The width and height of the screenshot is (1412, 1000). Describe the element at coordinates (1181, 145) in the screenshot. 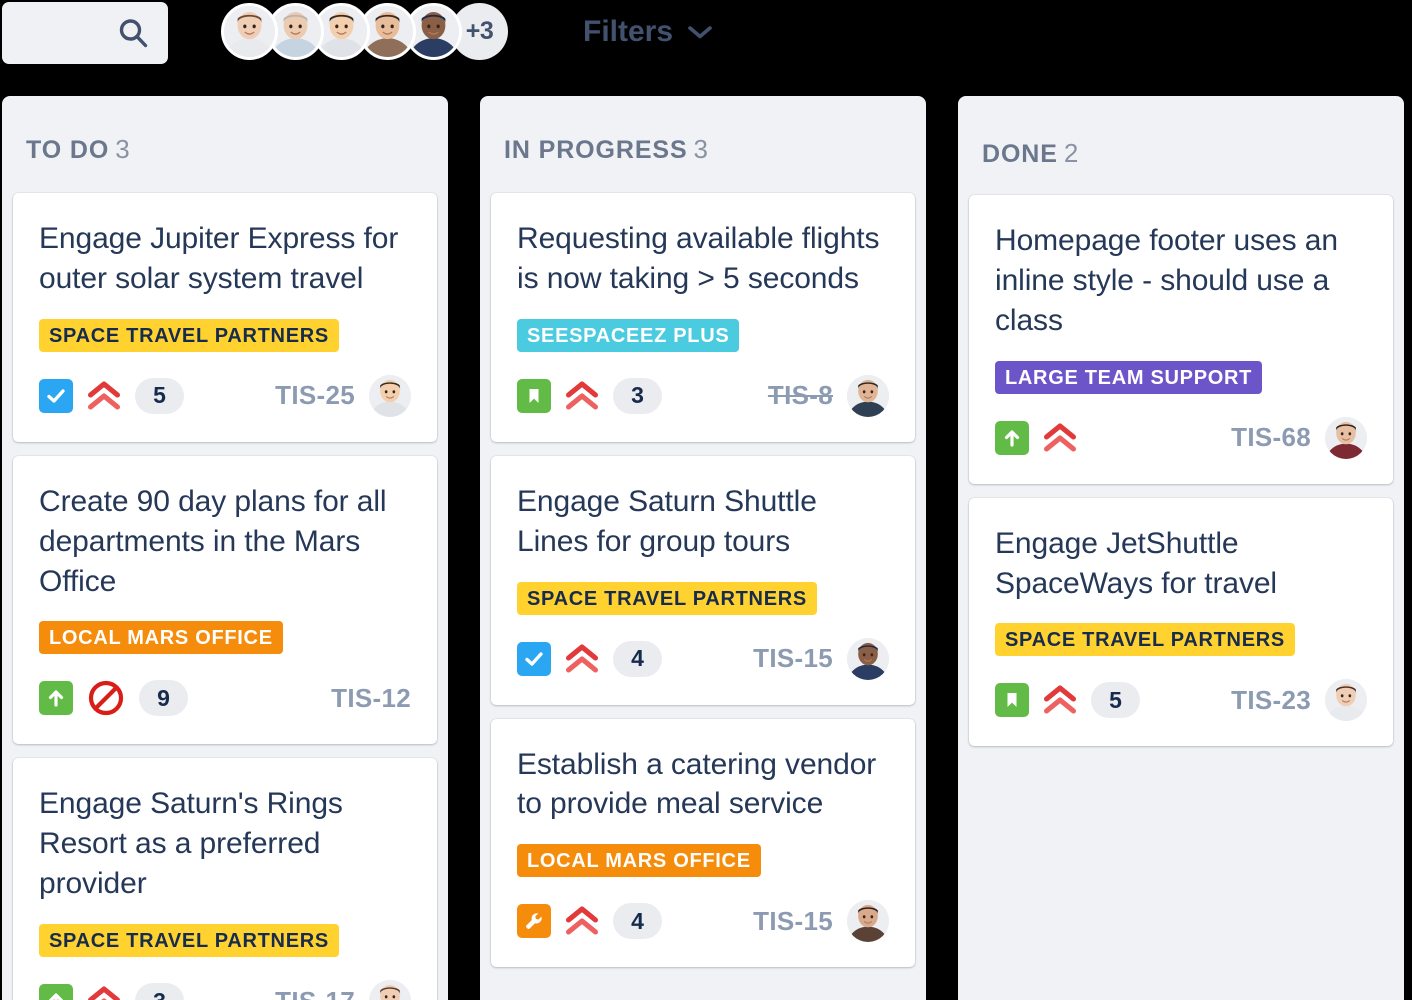

I see `column-header: DONE 2` at that location.